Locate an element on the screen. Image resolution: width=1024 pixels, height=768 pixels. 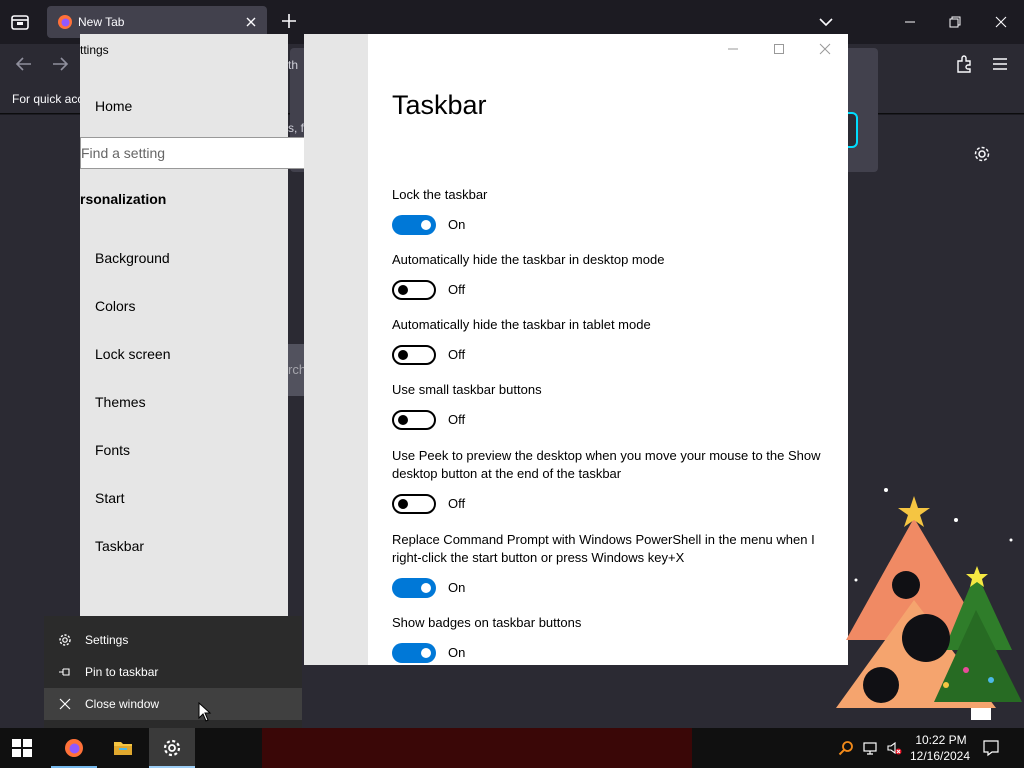
jump-item-label: Close window is located at coordinates (122, 704).